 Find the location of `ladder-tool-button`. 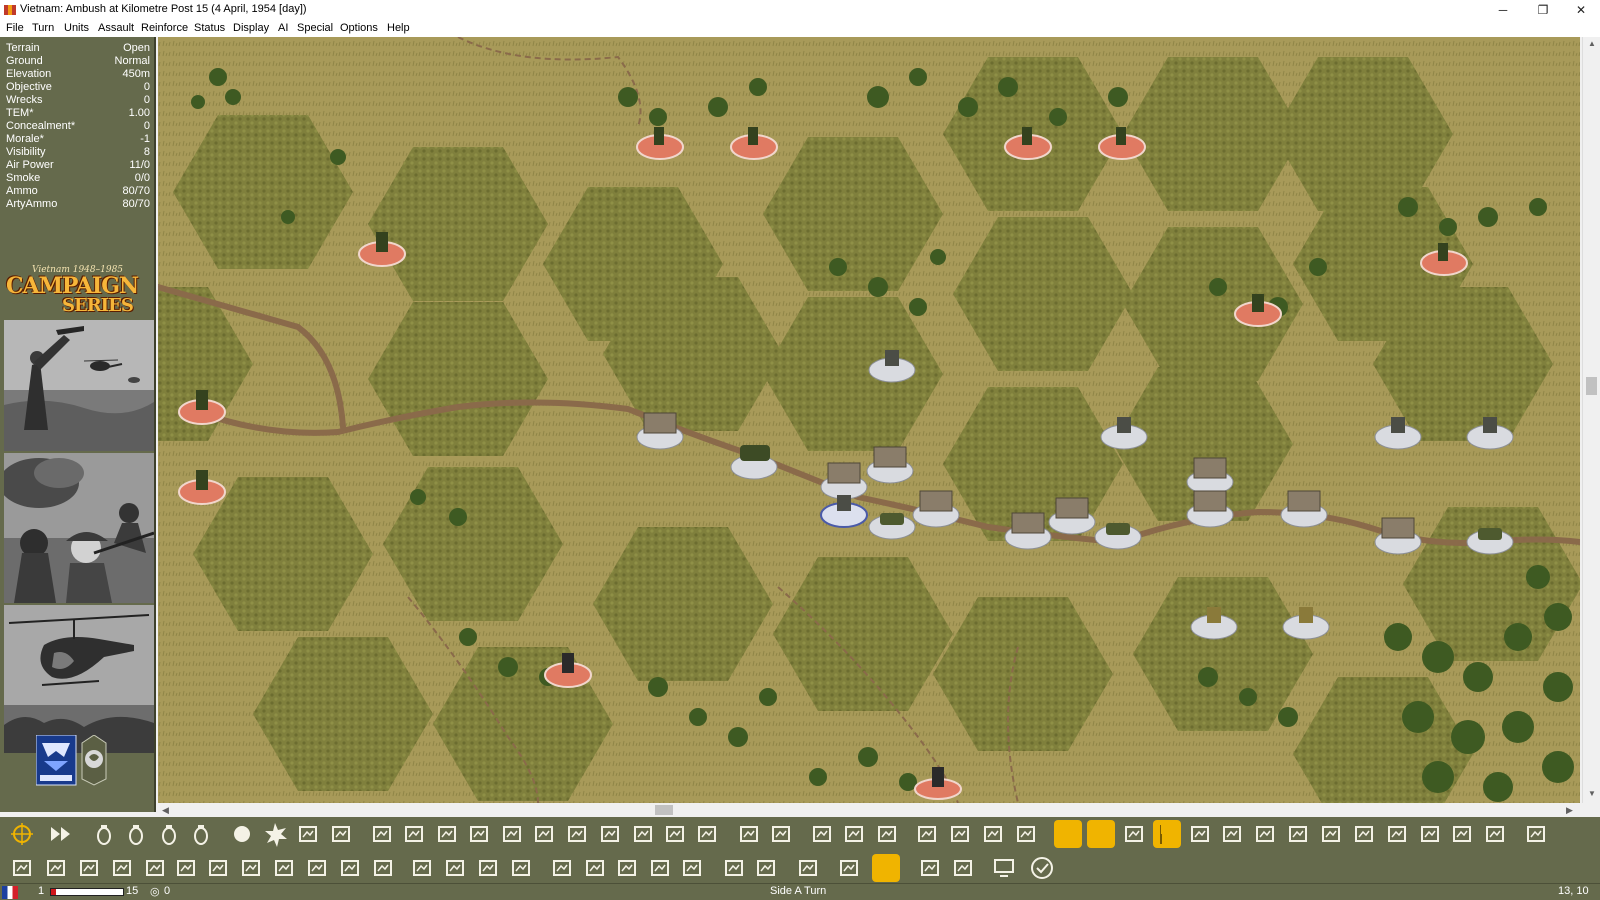

ladder-tool-button is located at coordinates (610, 834).